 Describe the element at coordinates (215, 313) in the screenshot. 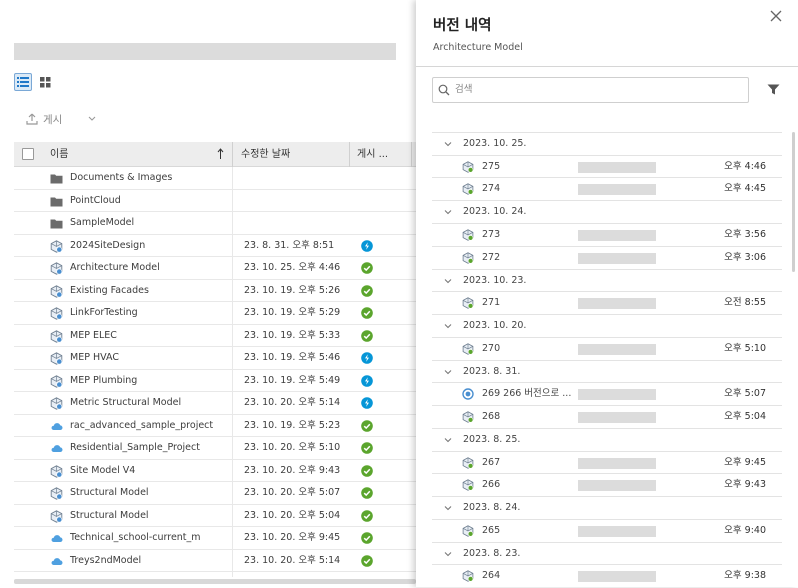

I see `table-row: LinkForTesting 23. 10. 19. 오후 5:29` at that location.